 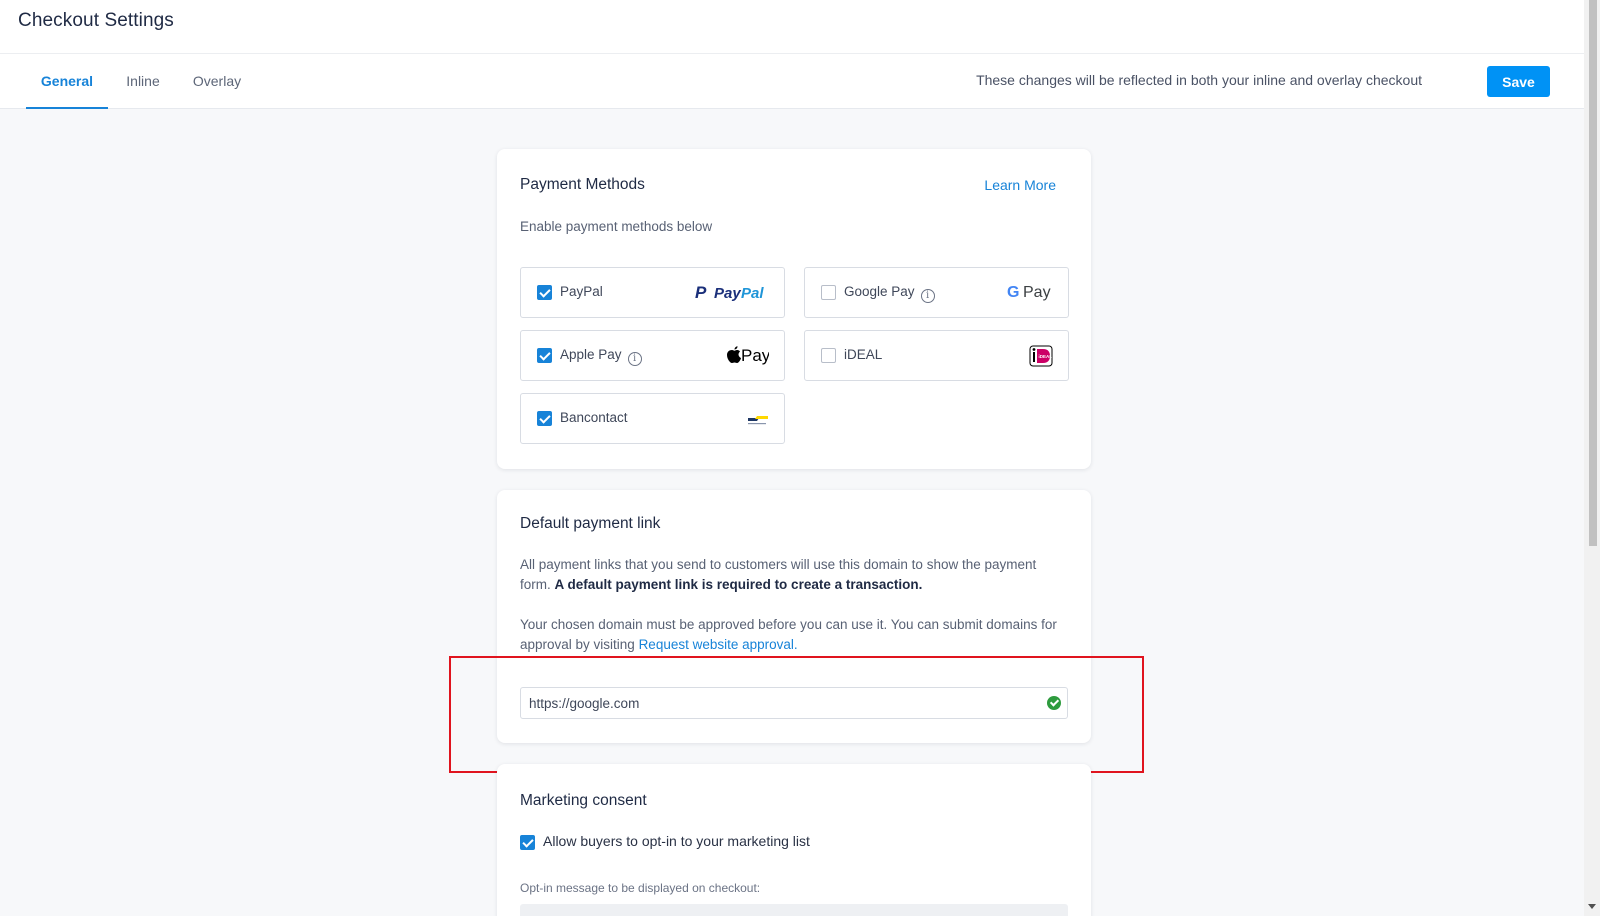 I want to click on svg-text: G, so click(x=1013, y=292).